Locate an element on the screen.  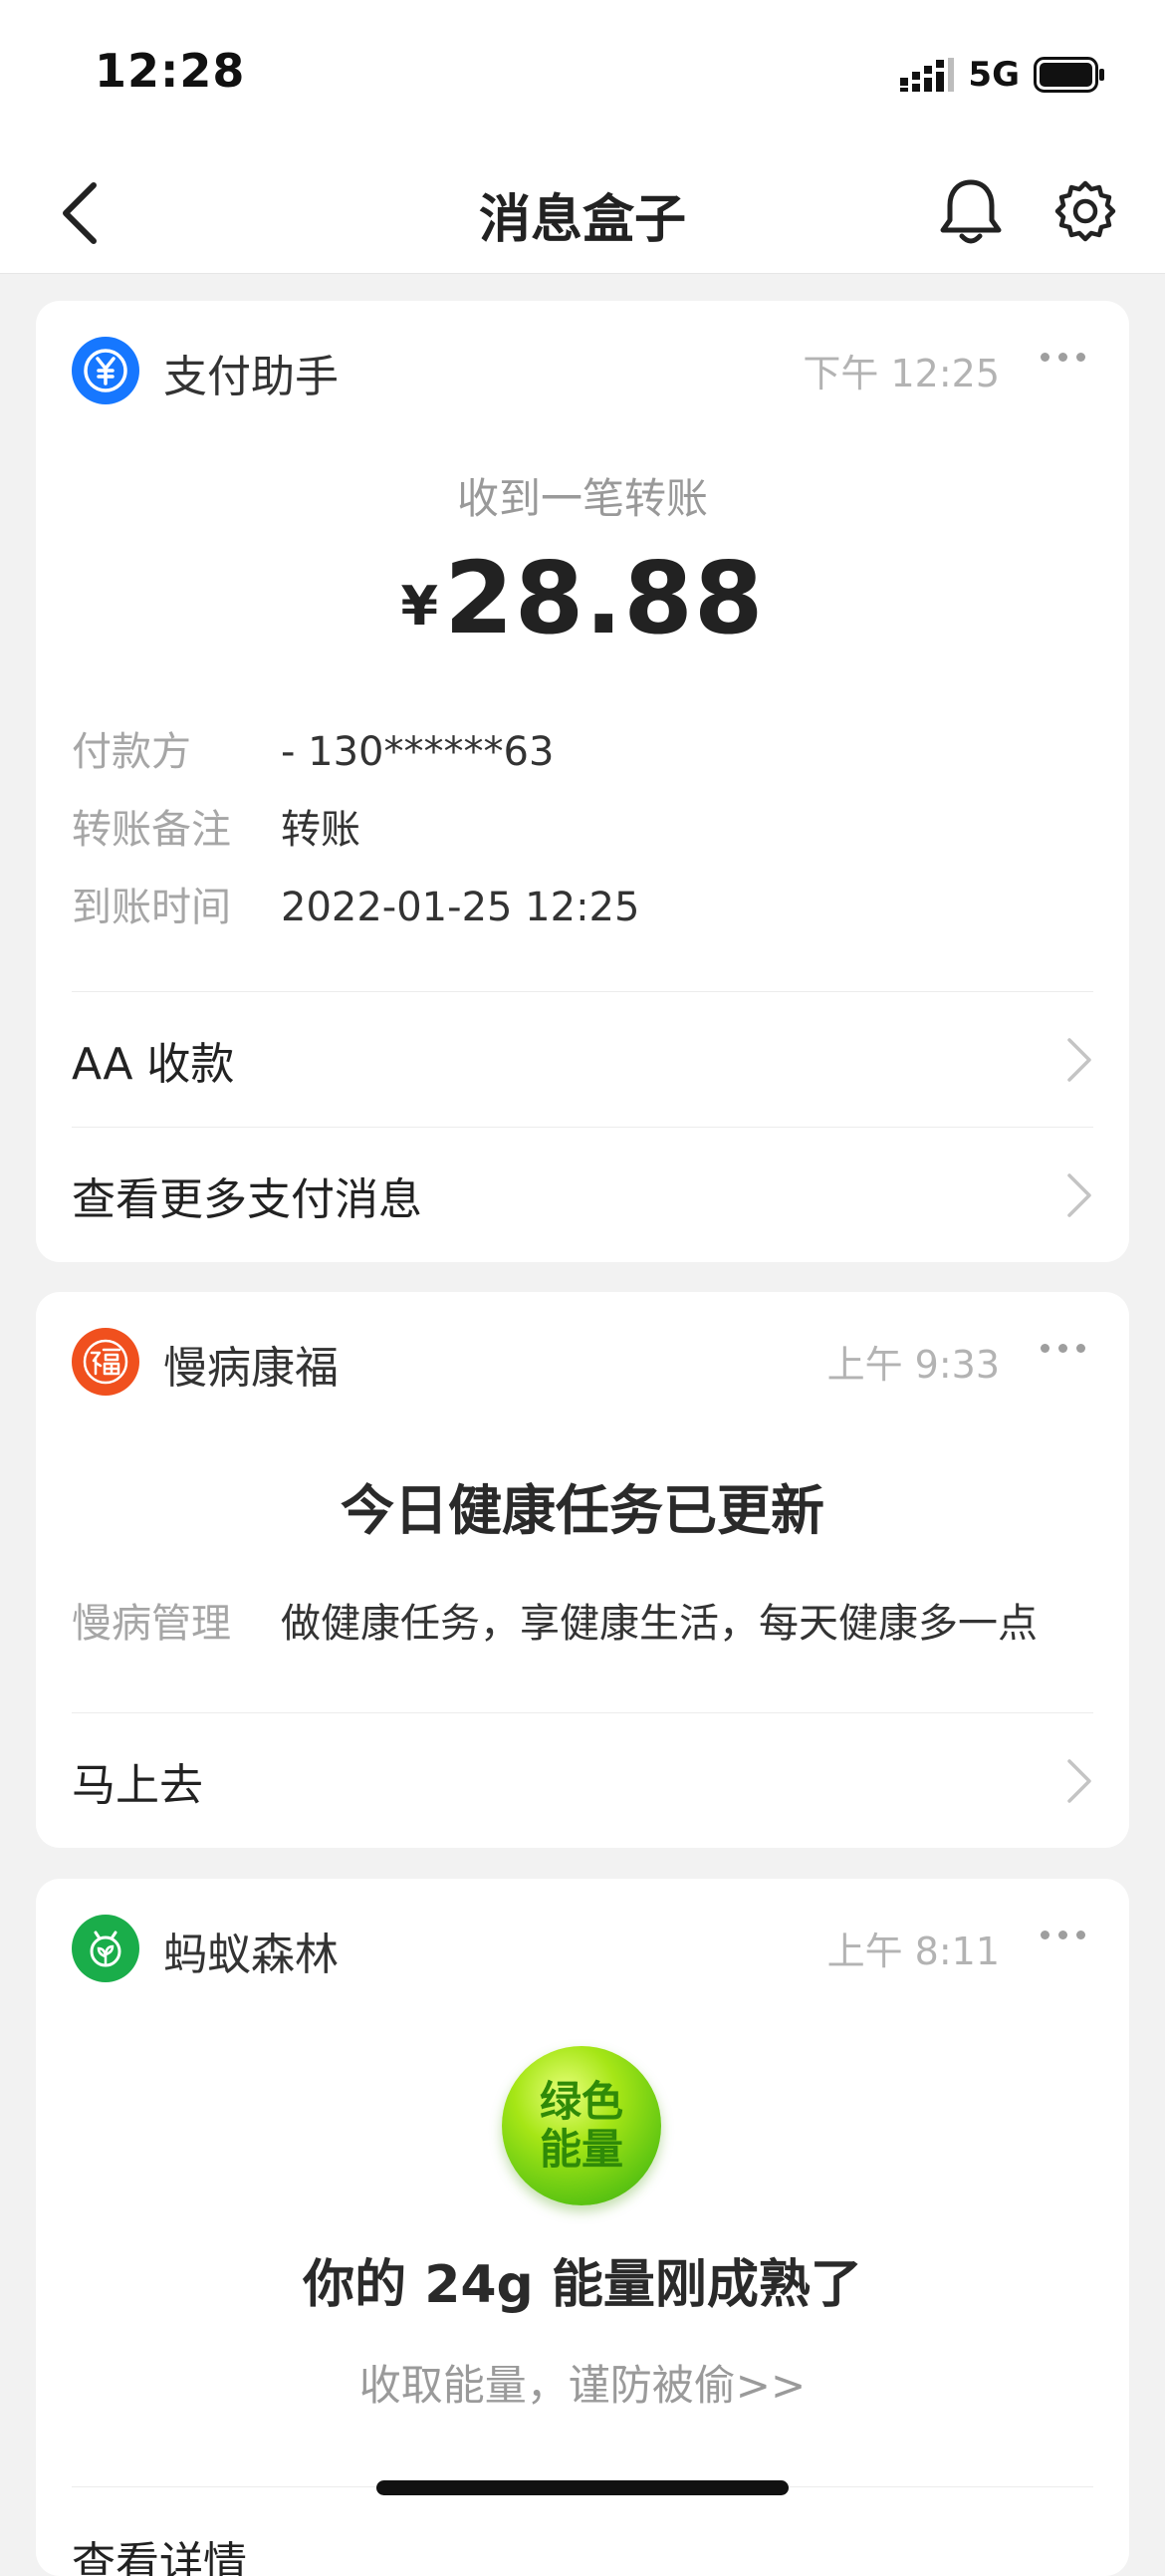
card-time: 上午 9:33 is located at coordinates (913, 1365).